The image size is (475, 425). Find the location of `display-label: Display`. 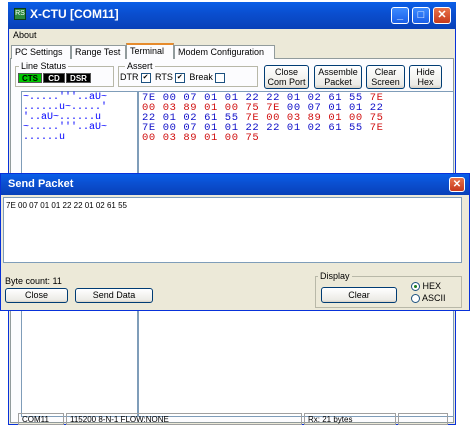

display-label: Display is located at coordinates (335, 276).